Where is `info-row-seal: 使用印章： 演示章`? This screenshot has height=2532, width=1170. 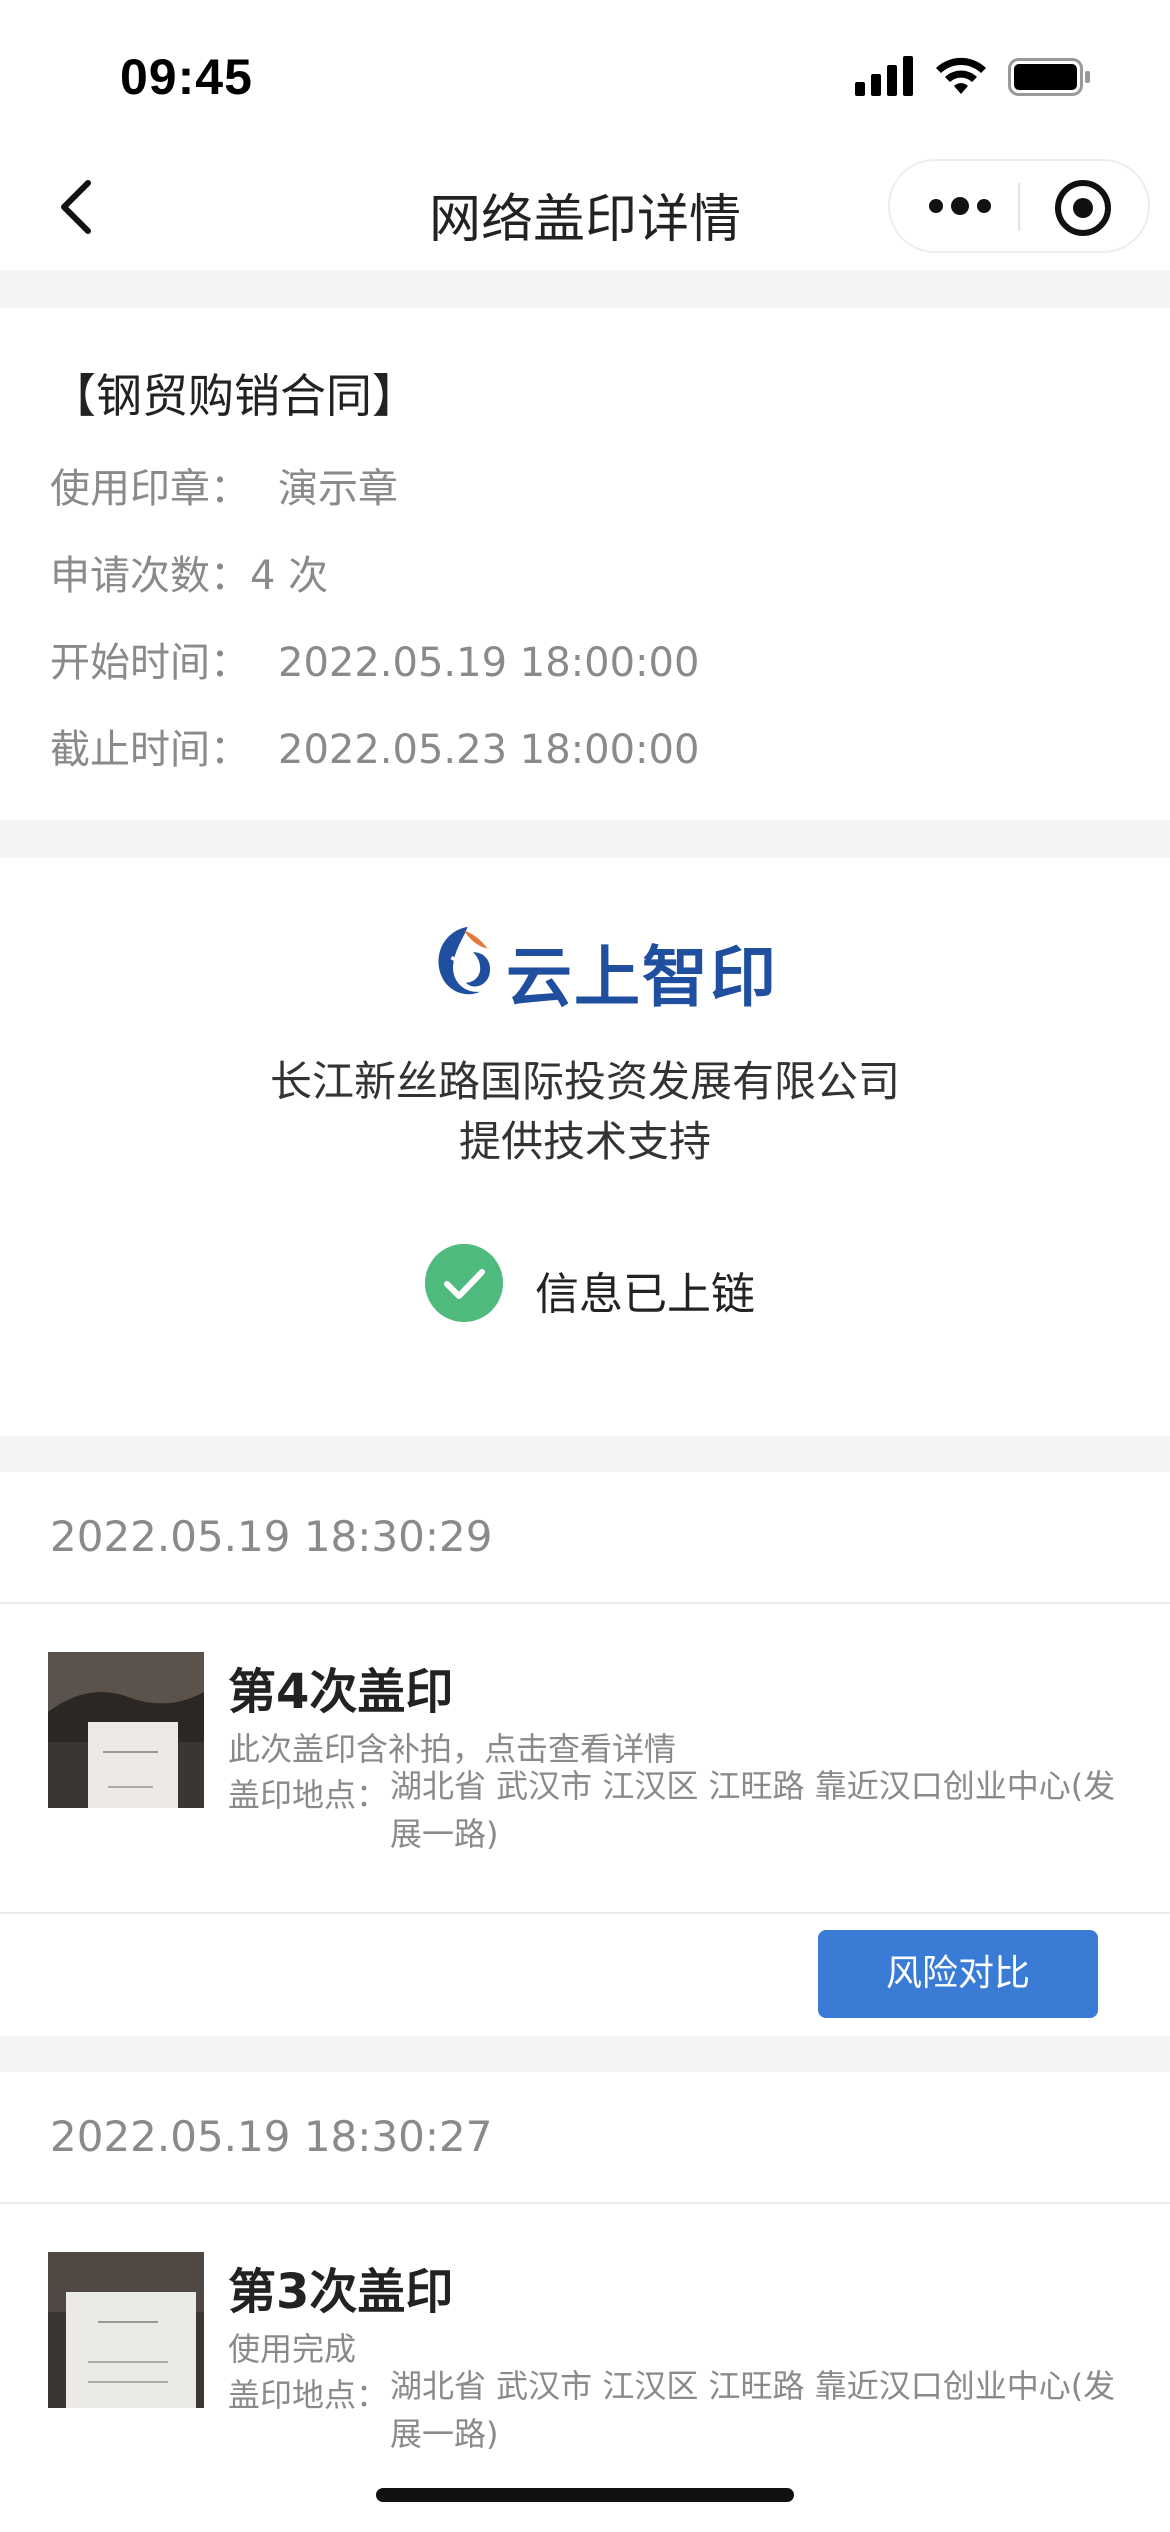 info-row-seal: 使用印章： 演示章 is located at coordinates (224, 485).